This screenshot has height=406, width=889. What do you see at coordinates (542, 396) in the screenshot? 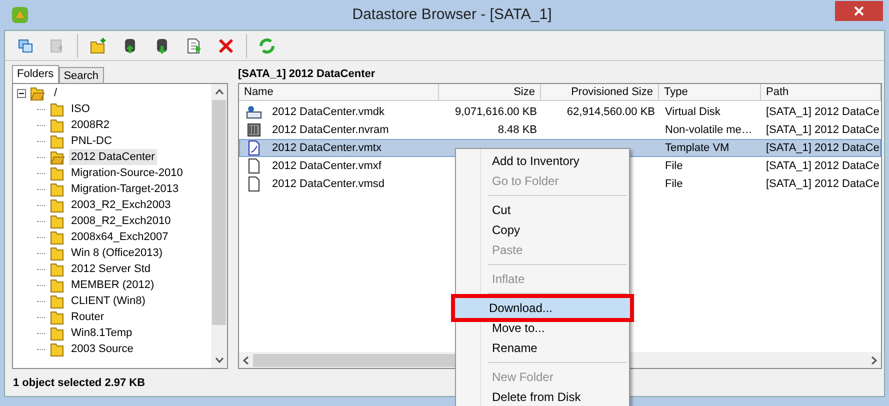
I see `menu-item: Delete from Disk` at bounding box center [542, 396].